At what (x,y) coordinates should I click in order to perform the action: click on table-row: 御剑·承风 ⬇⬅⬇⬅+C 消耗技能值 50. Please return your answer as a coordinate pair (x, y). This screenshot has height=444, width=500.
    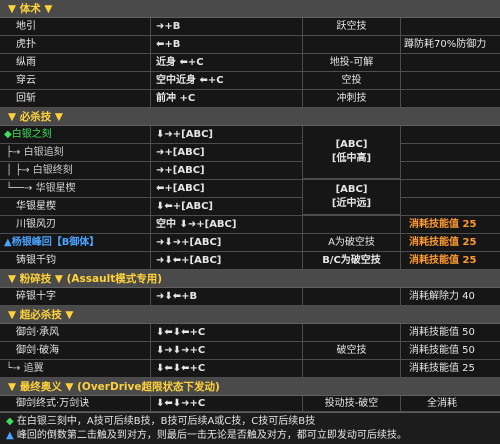
    Looking at the image, I should click on (250, 333).